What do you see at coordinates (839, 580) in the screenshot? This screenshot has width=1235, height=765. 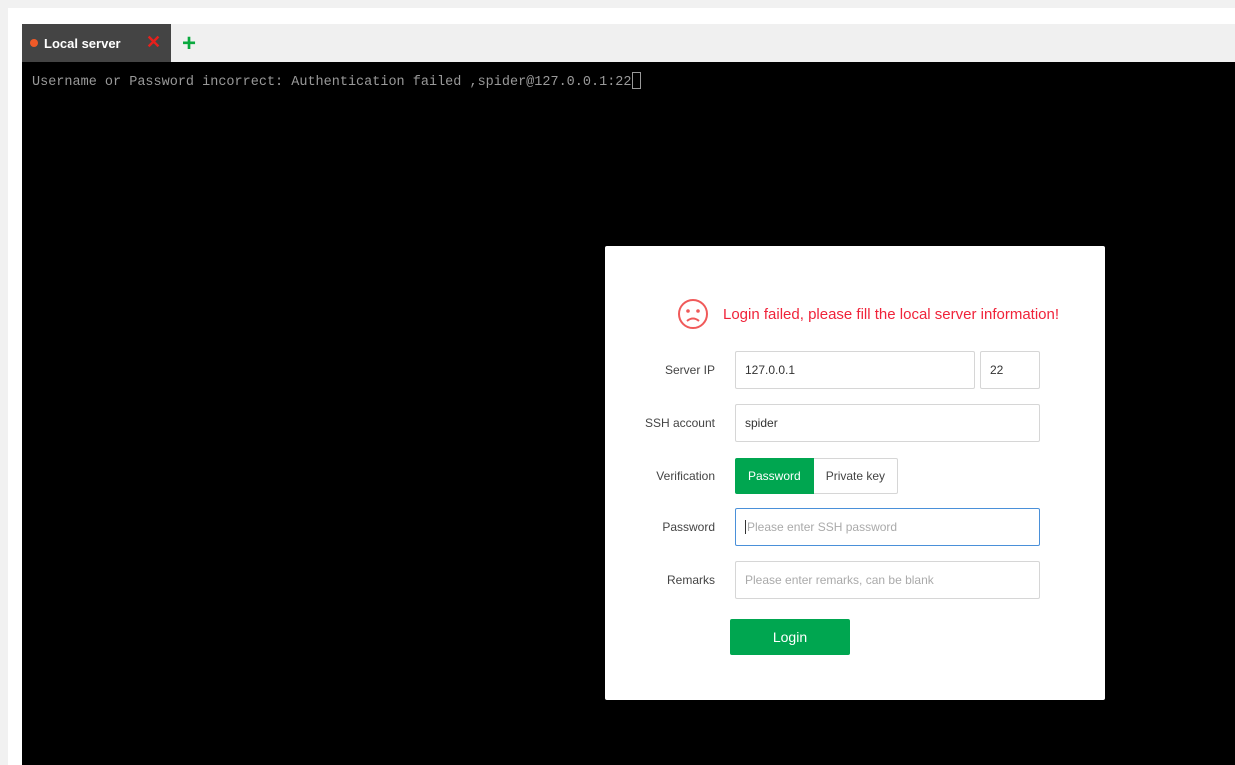 I see `remarks-placeholder: Please enter remarks, can be blank` at bounding box center [839, 580].